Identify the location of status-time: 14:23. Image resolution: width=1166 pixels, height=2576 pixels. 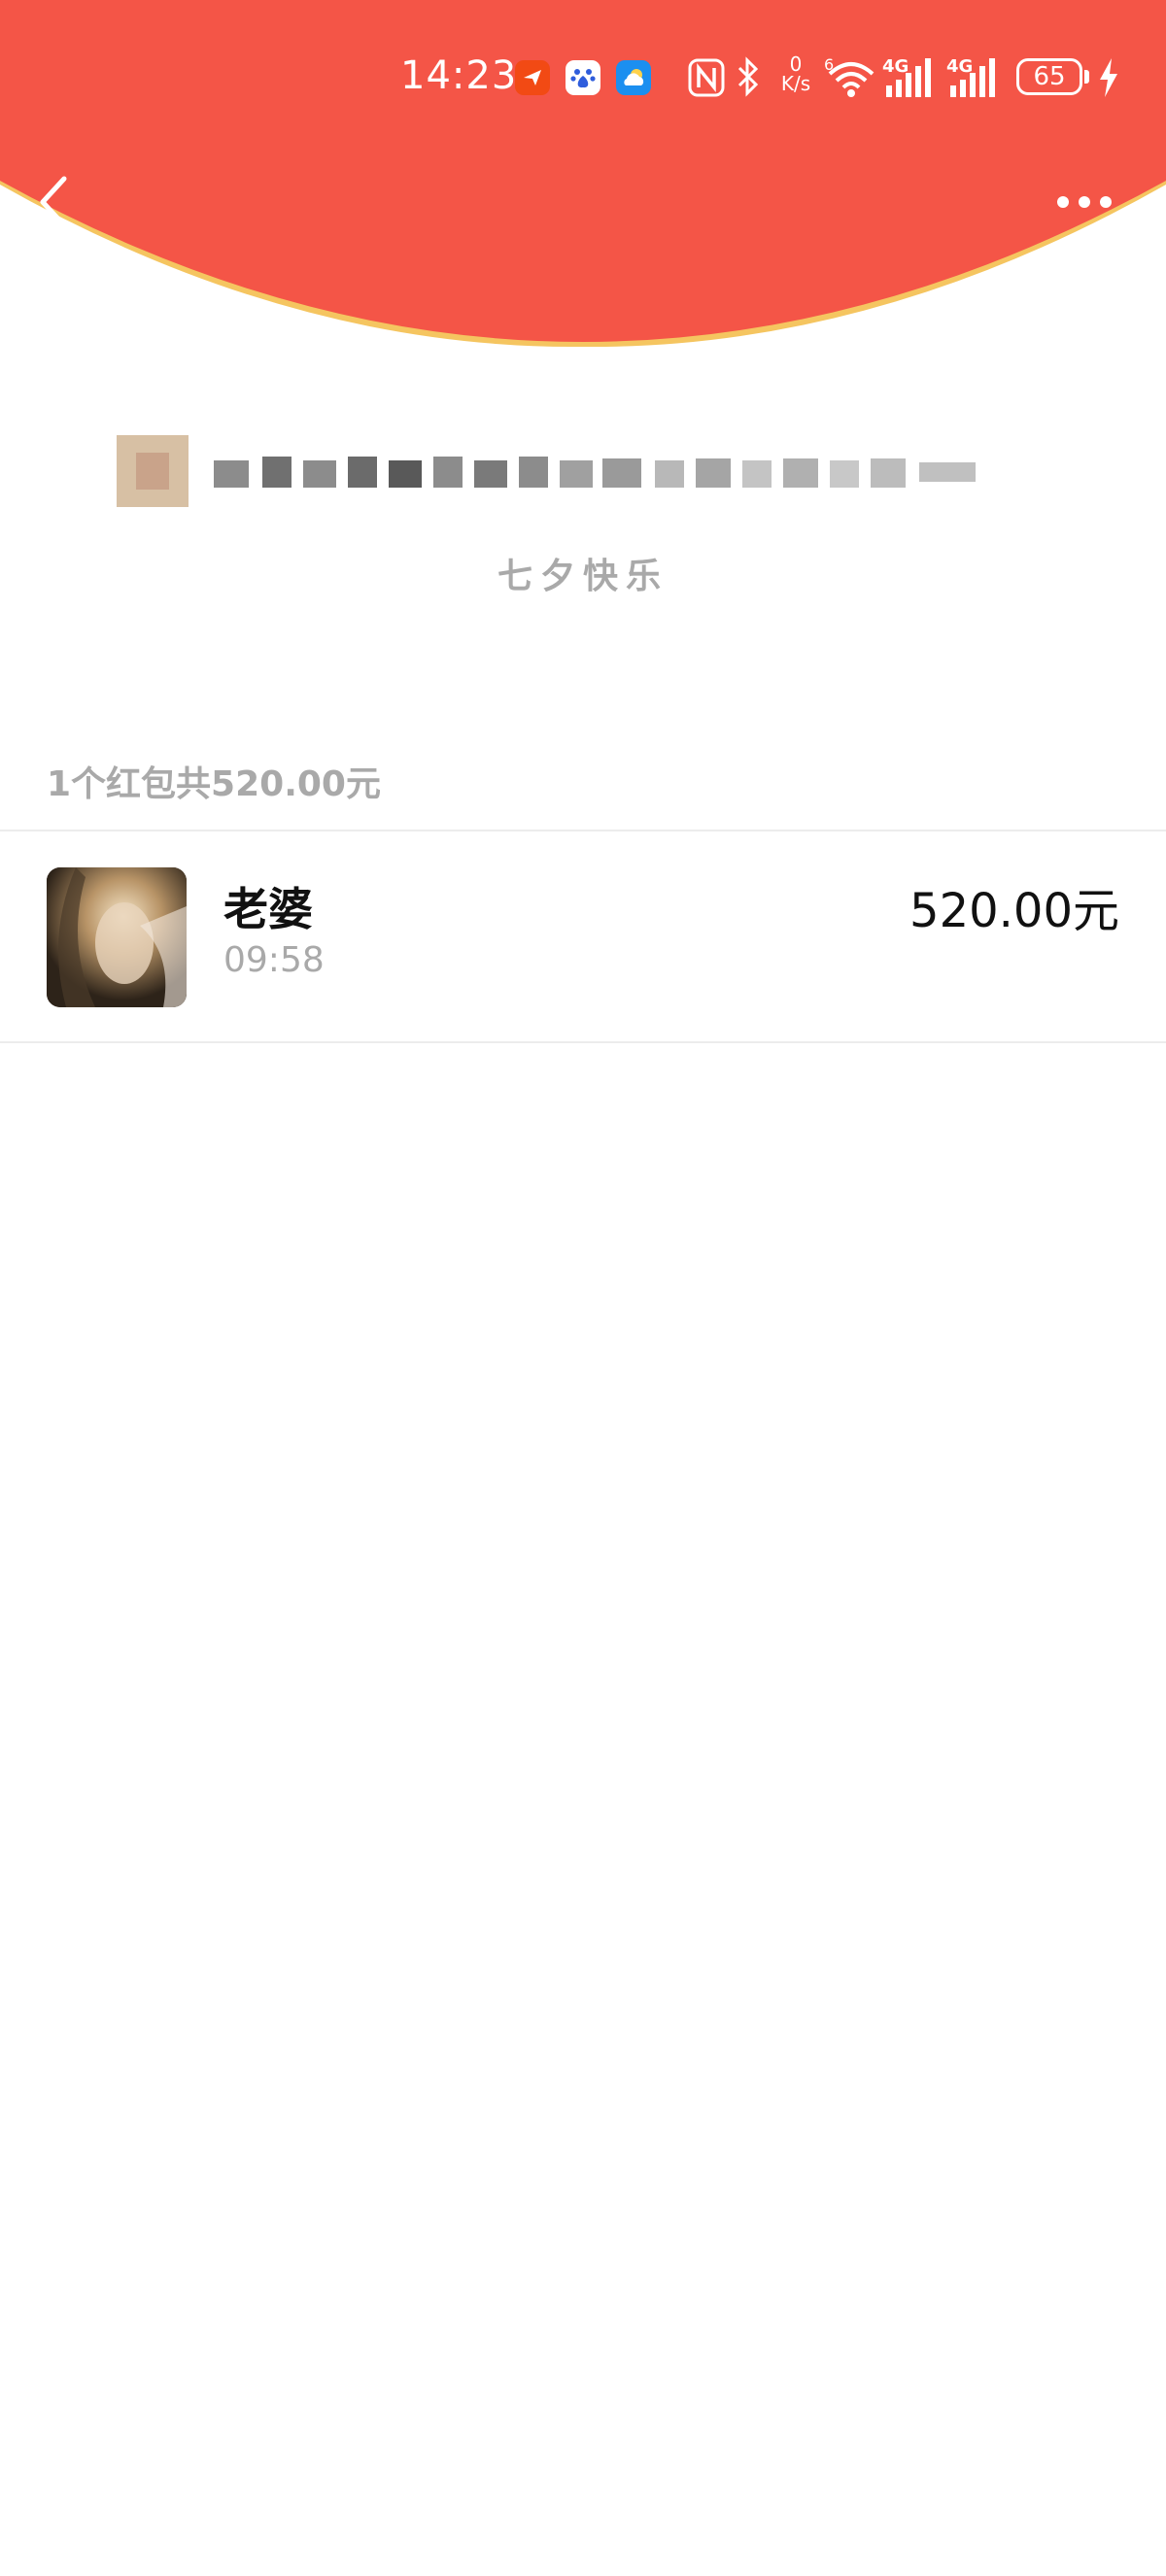
(459, 75).